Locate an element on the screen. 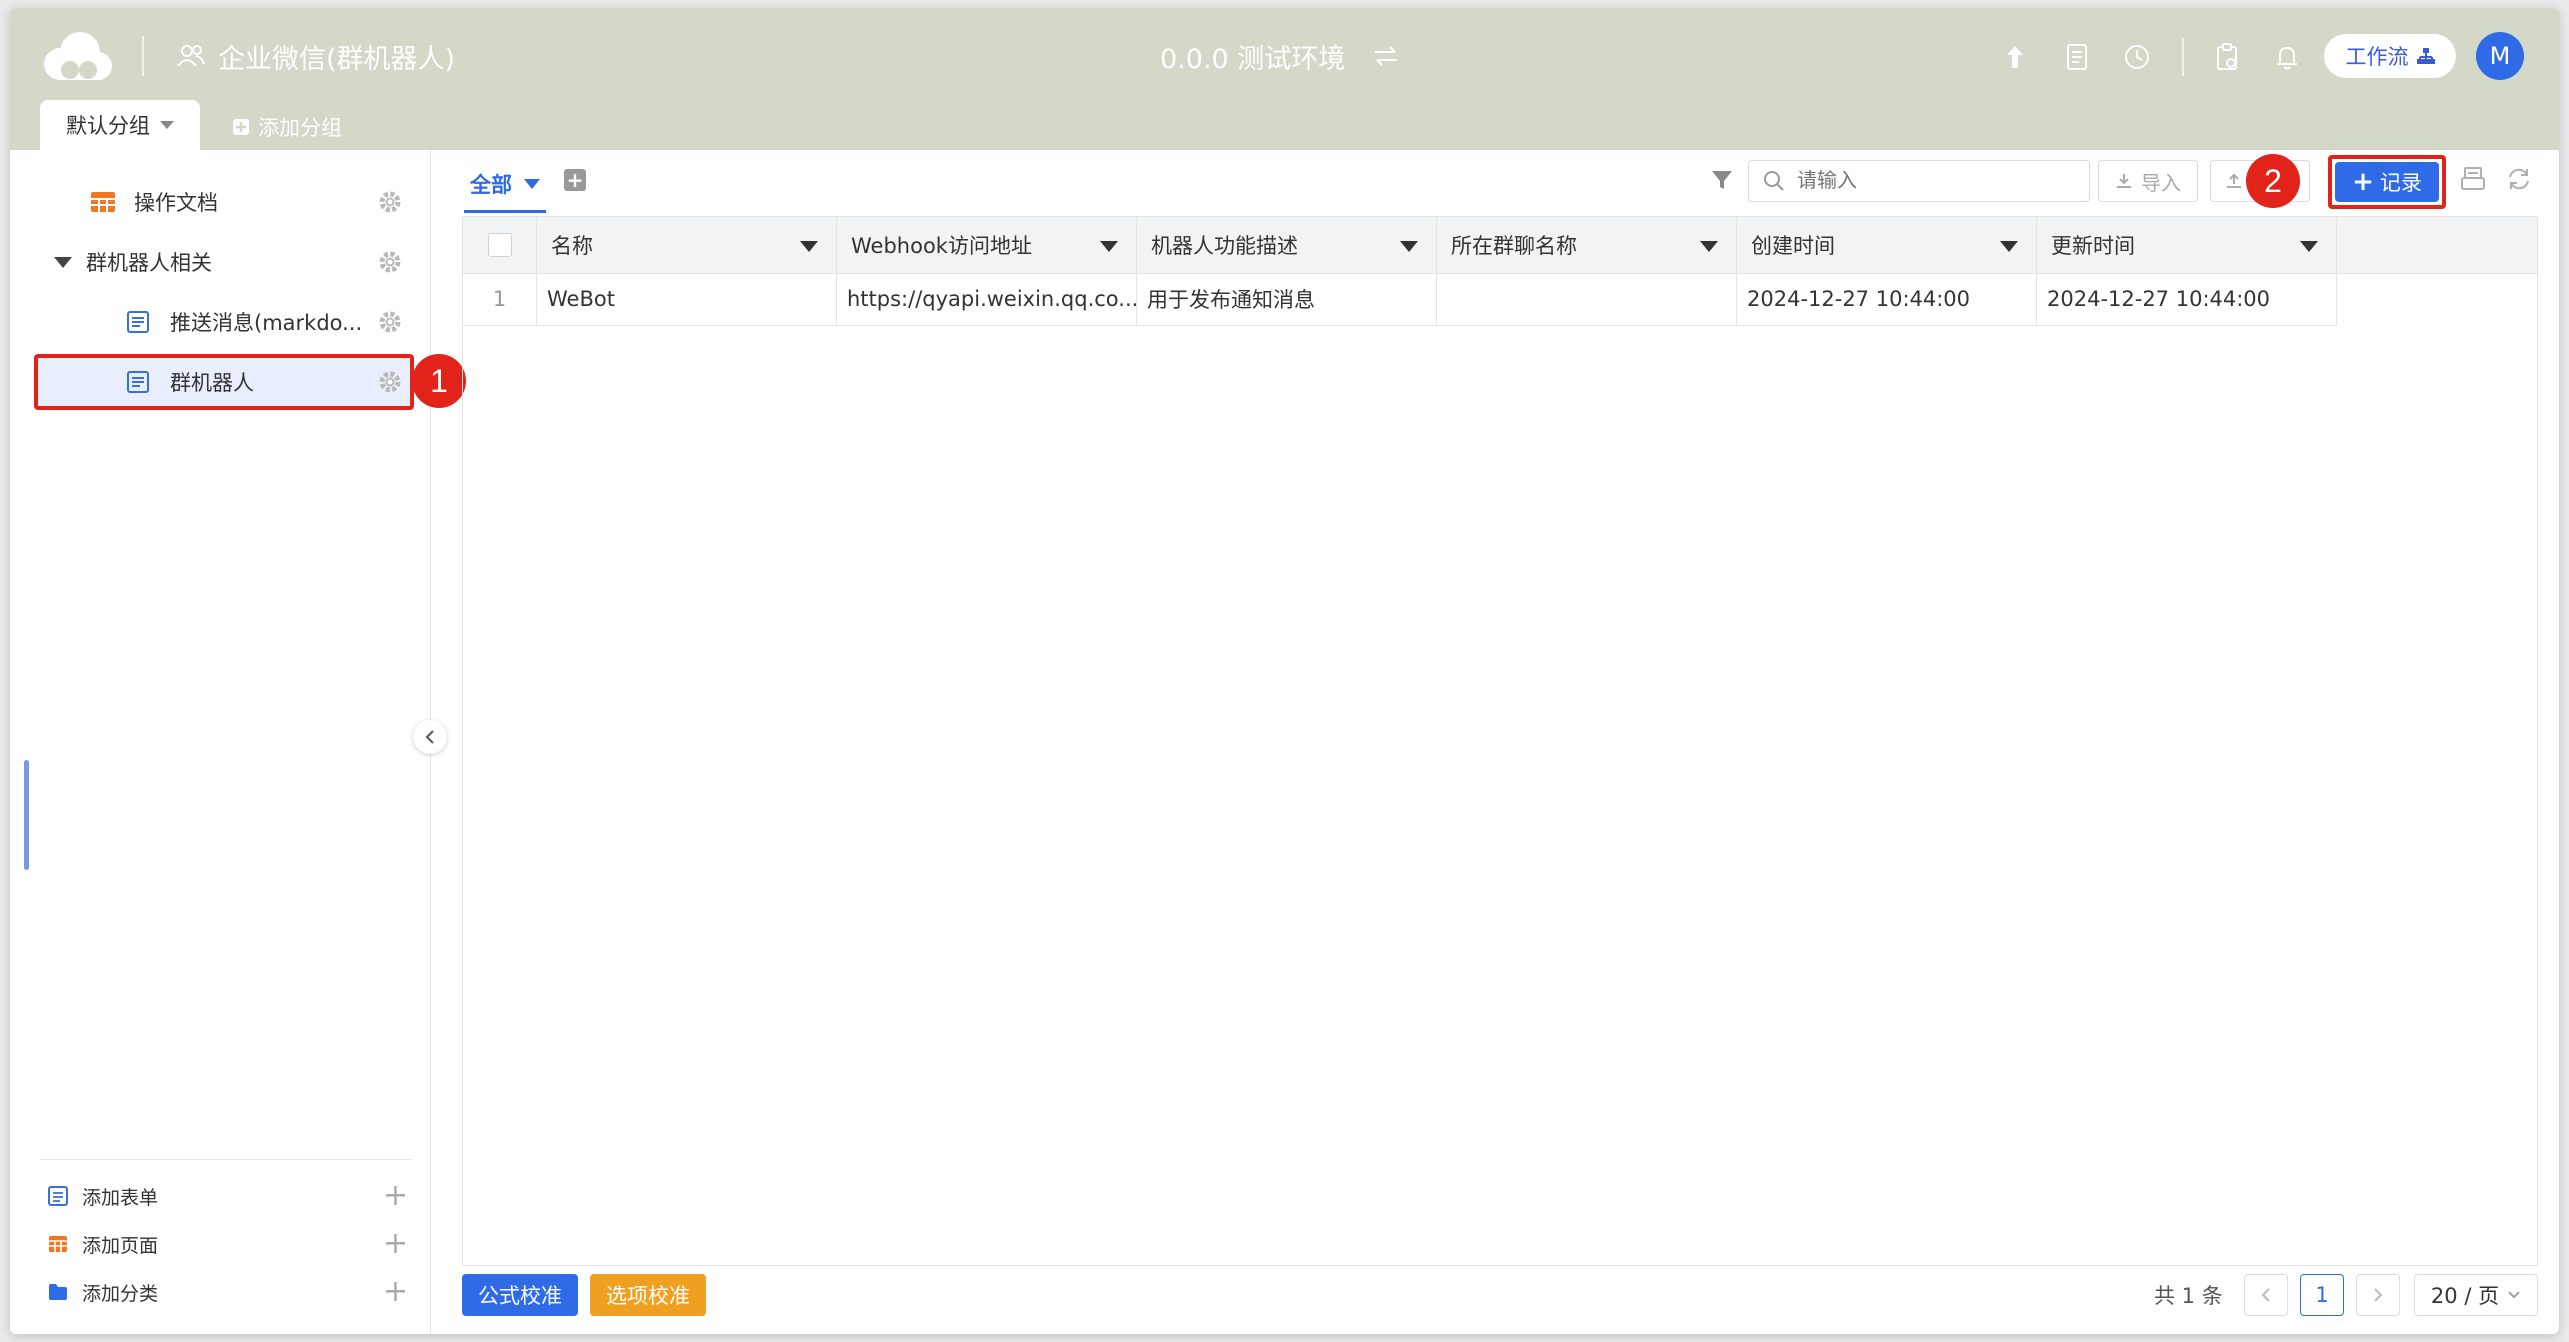  page-size-select: 20 / 页 is located at coordinates (2476, 1295).